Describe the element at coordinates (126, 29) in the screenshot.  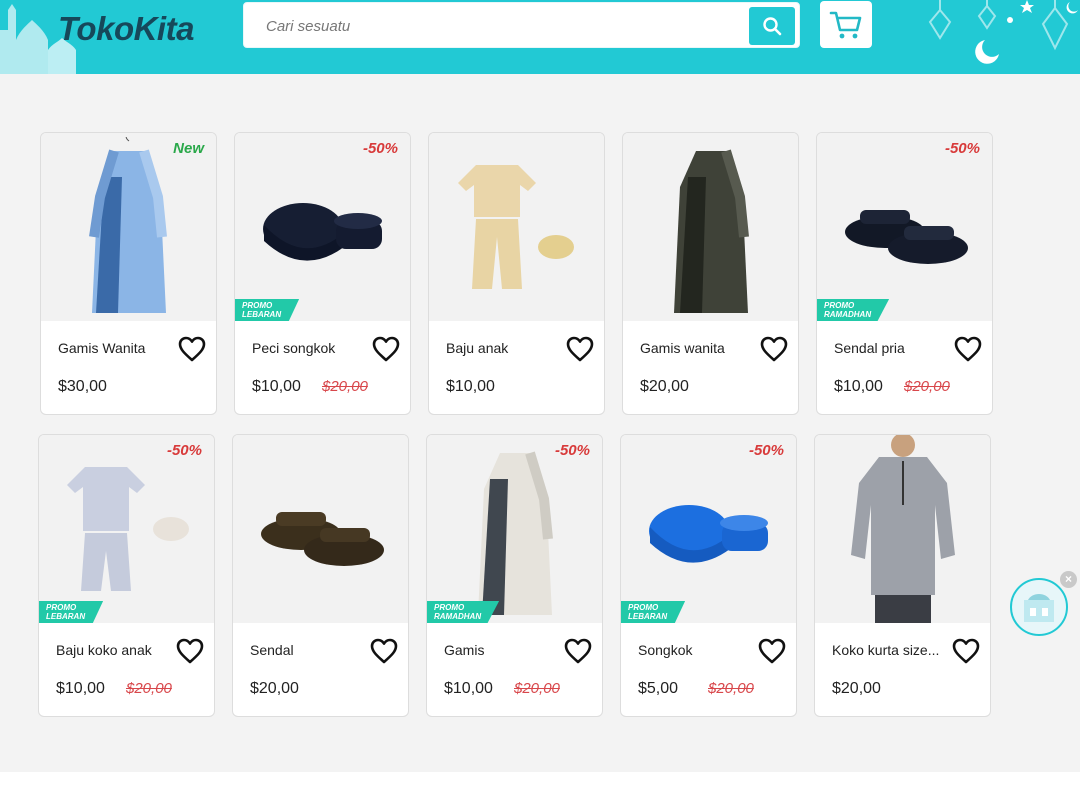
I see `logo: TokoKita` at that location.